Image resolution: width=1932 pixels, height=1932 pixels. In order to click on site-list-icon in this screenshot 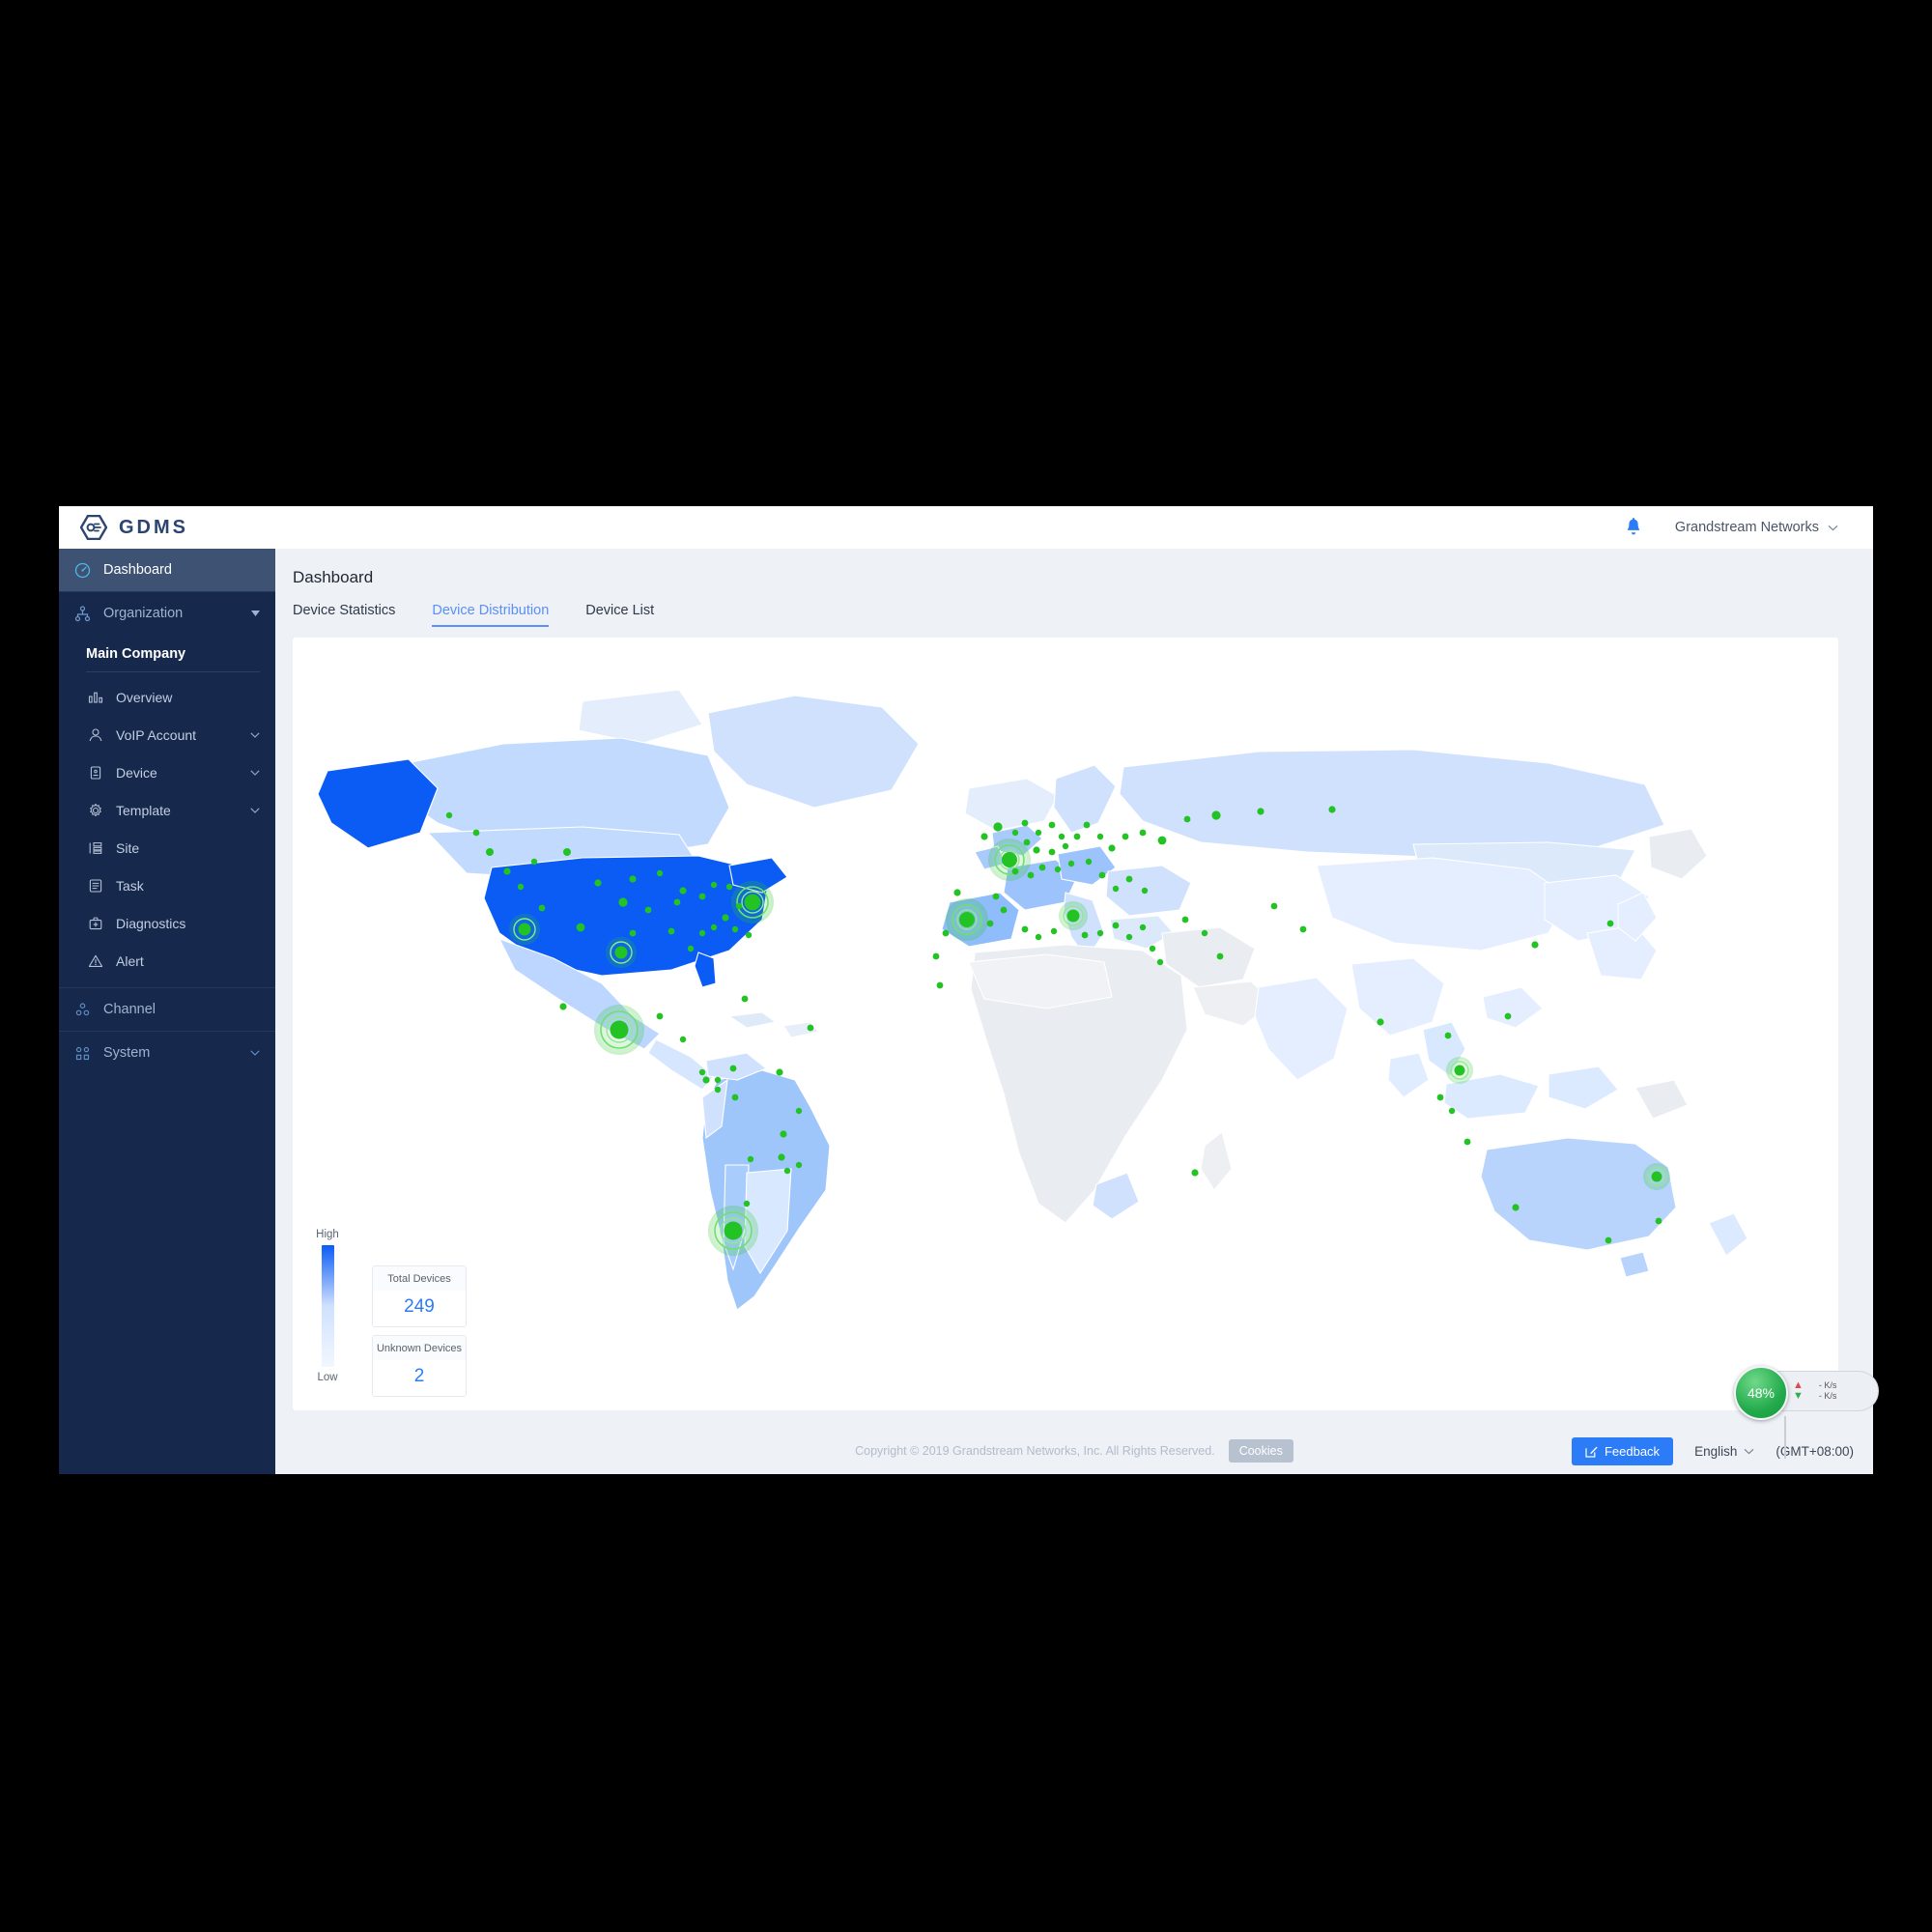, I will do `click(95, 847)`.